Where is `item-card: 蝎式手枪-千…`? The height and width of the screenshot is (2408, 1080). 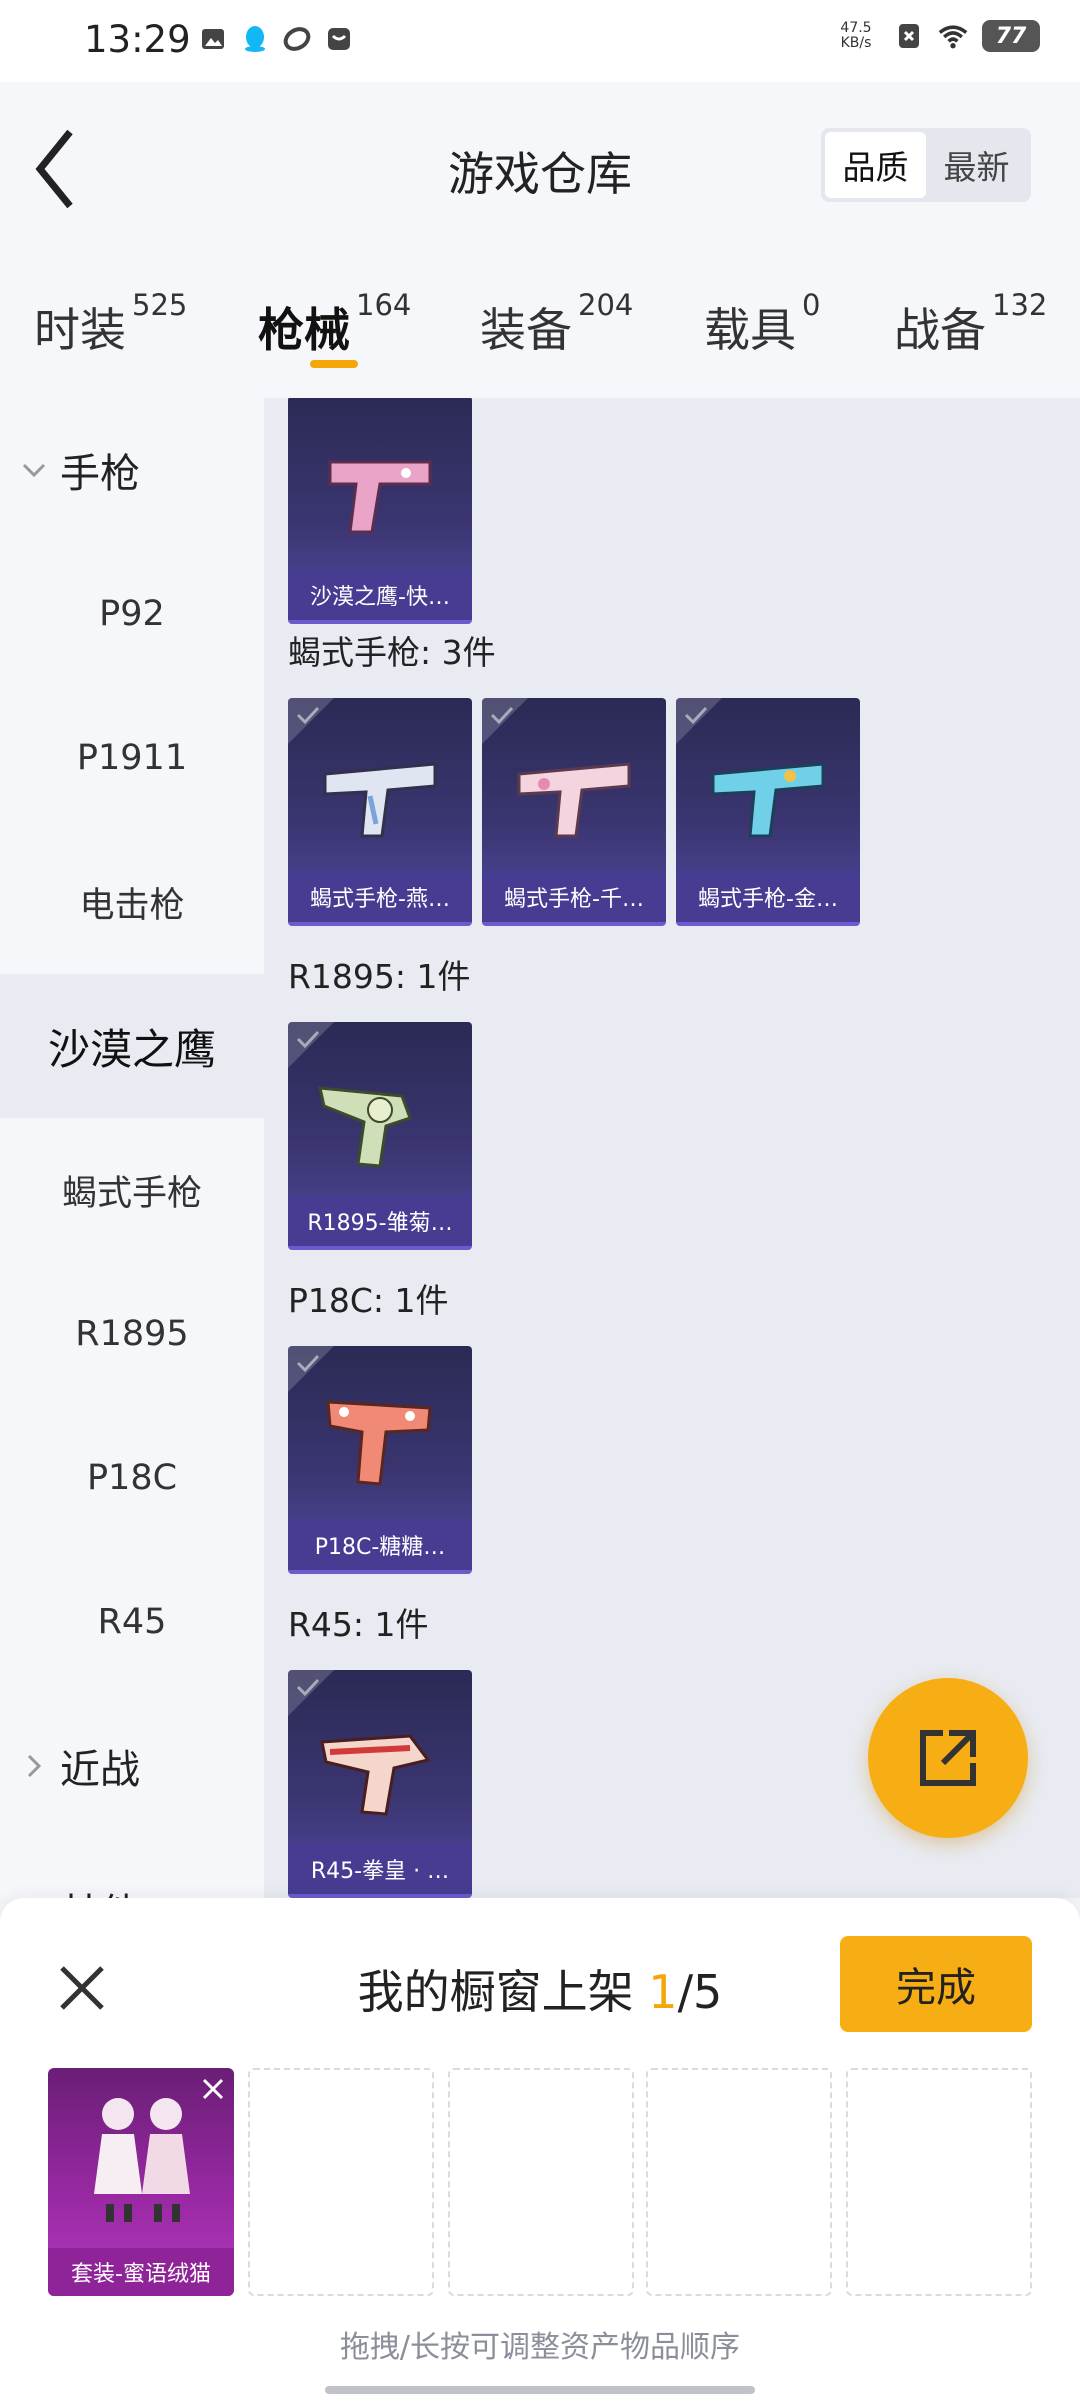 item-card: 蝎式手枪-千… is located at coordinates (574, 812).